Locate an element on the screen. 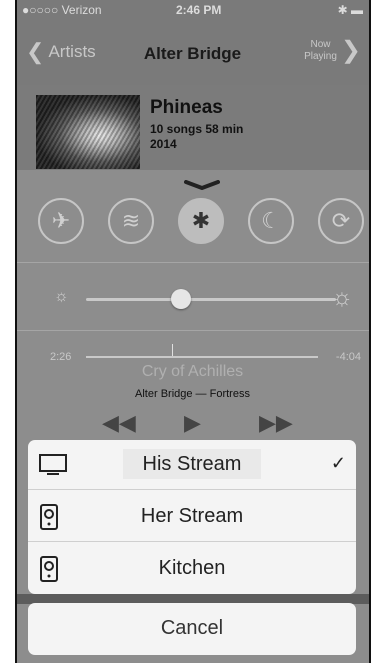 The width and height of the screenshot is (386, 663). now-playing-label-2: Playing is located at coordinates (320, 56).